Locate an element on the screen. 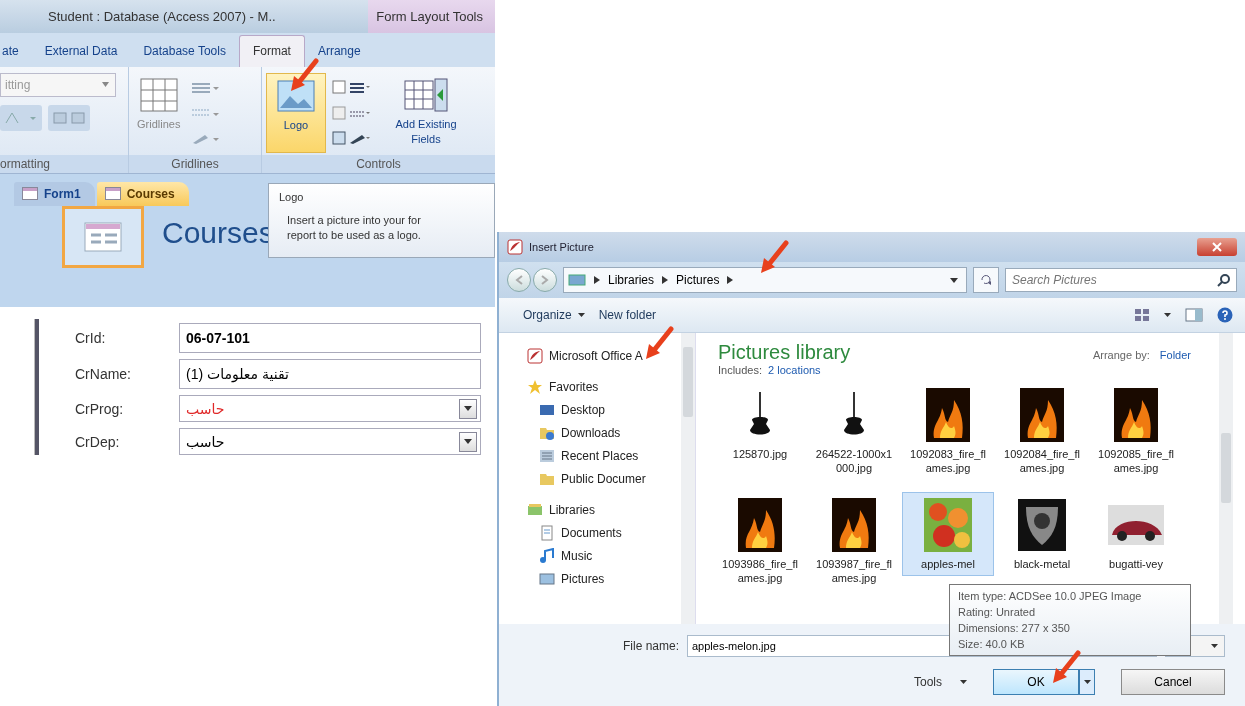  tools-button: Tools is located at coordinates (940, 682).